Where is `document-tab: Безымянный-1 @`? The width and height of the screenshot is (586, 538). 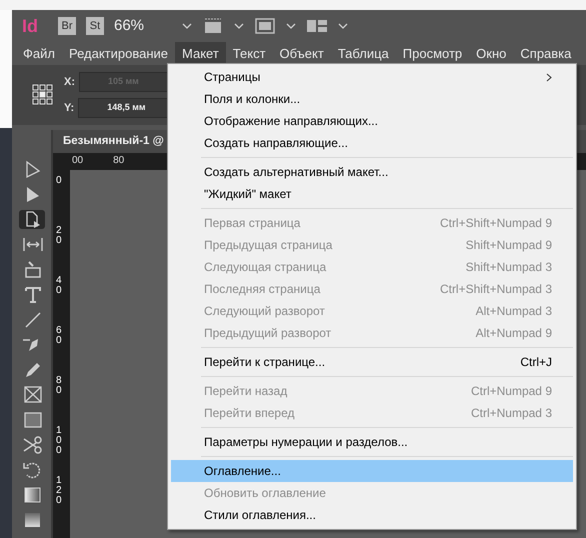
document-tab: Безымянный-1 @ is located at coordinates (113, 141).